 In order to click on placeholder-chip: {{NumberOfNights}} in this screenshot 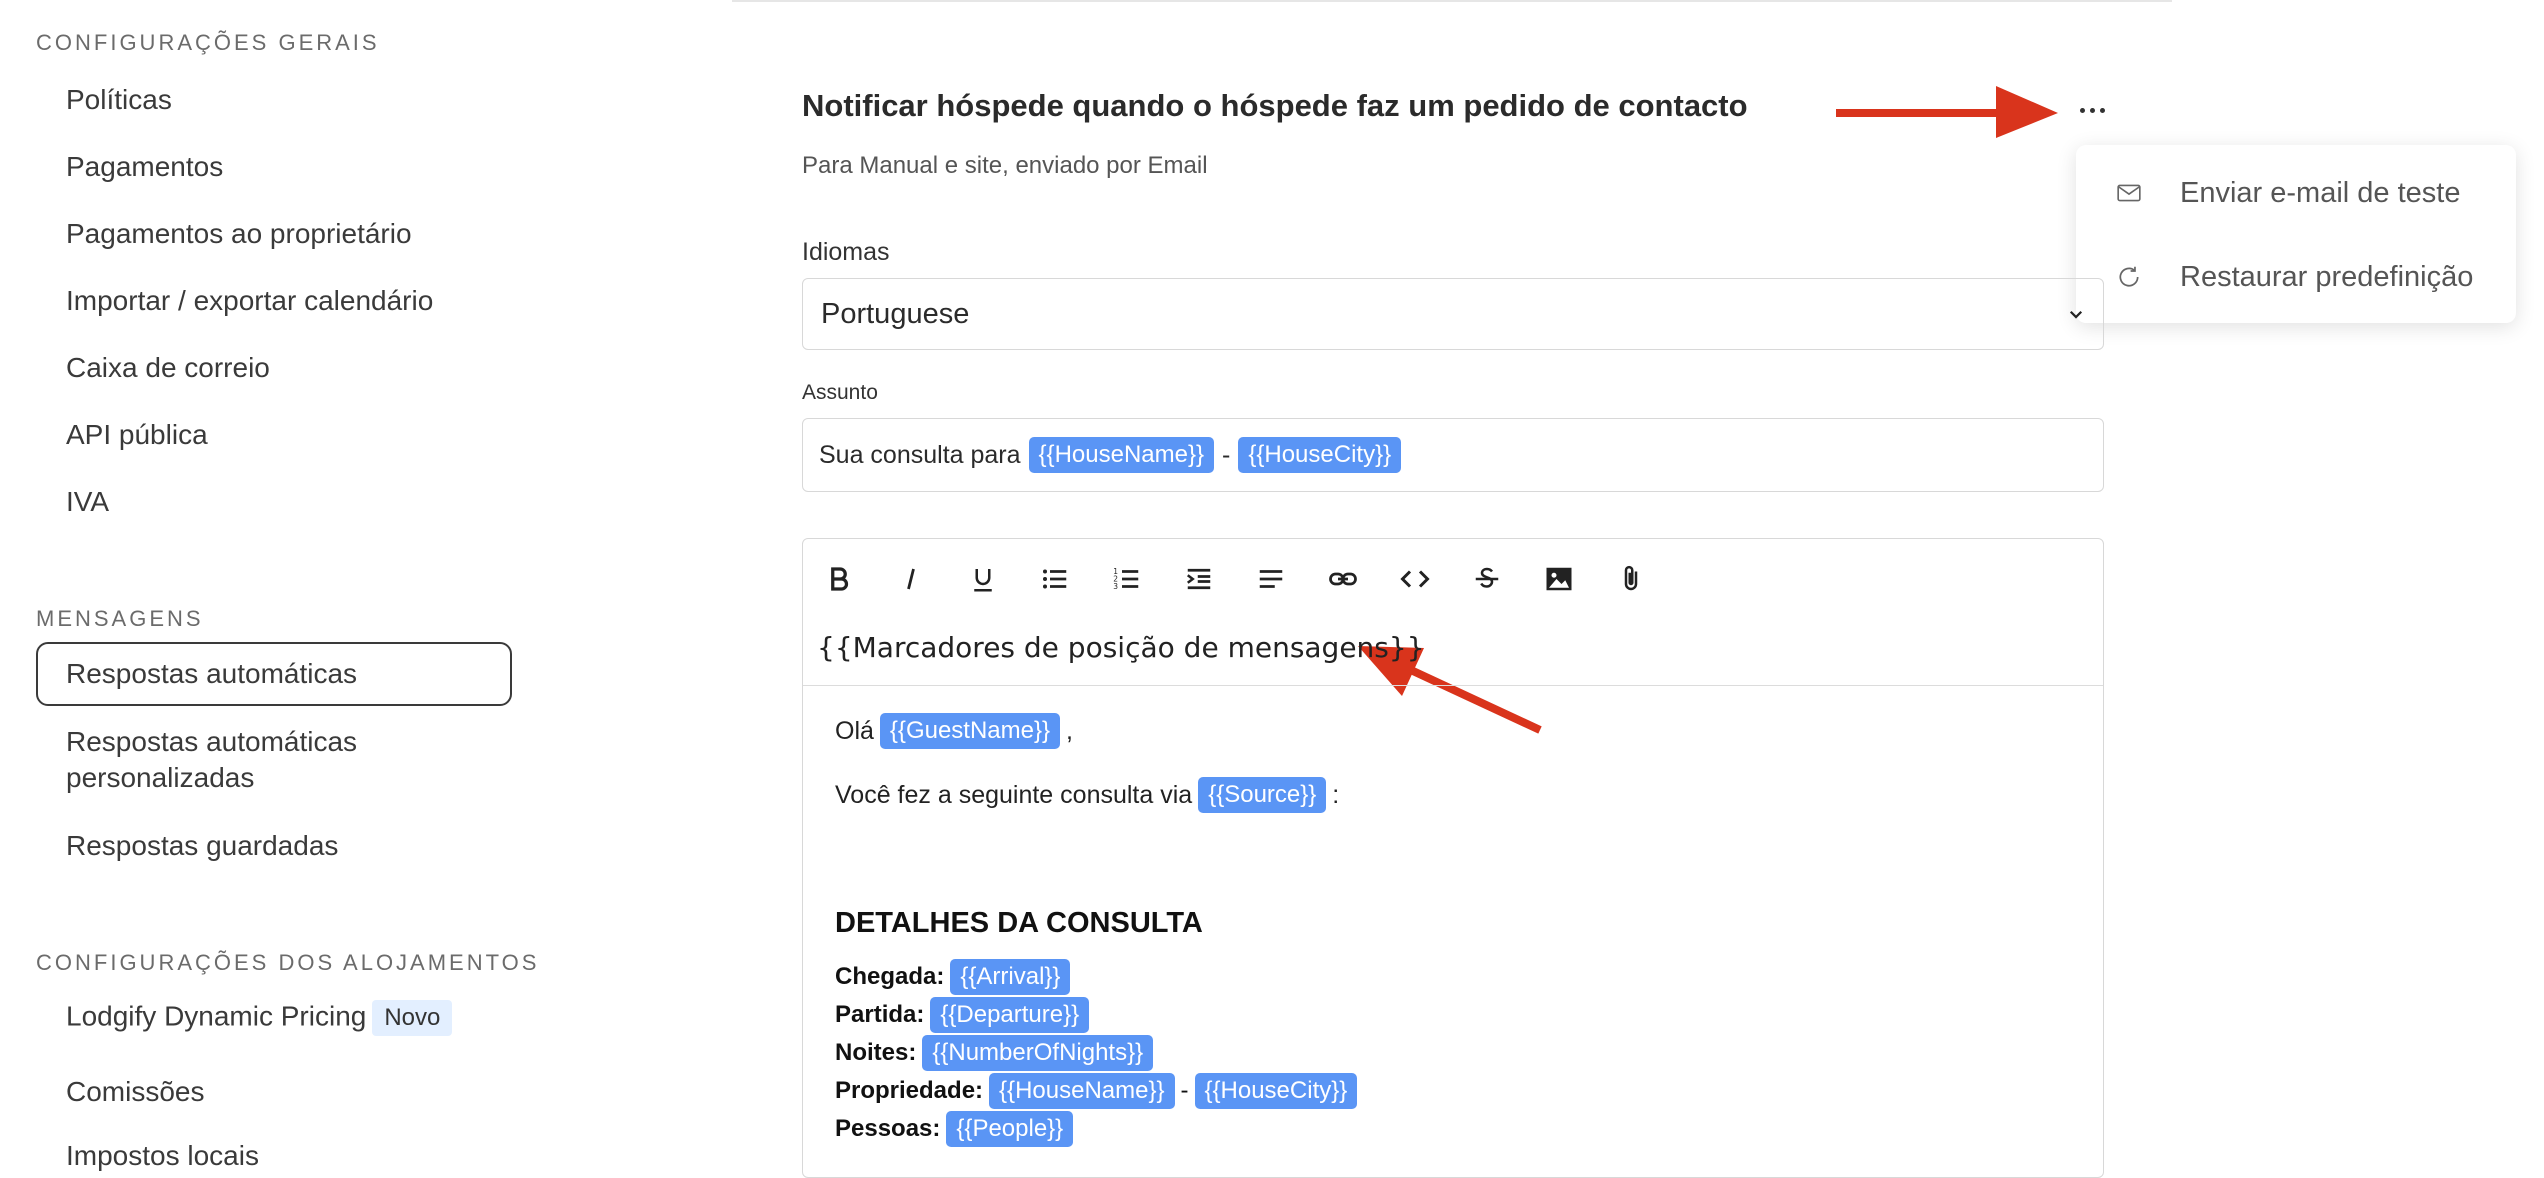, I will do `click(1038, 1053)`.